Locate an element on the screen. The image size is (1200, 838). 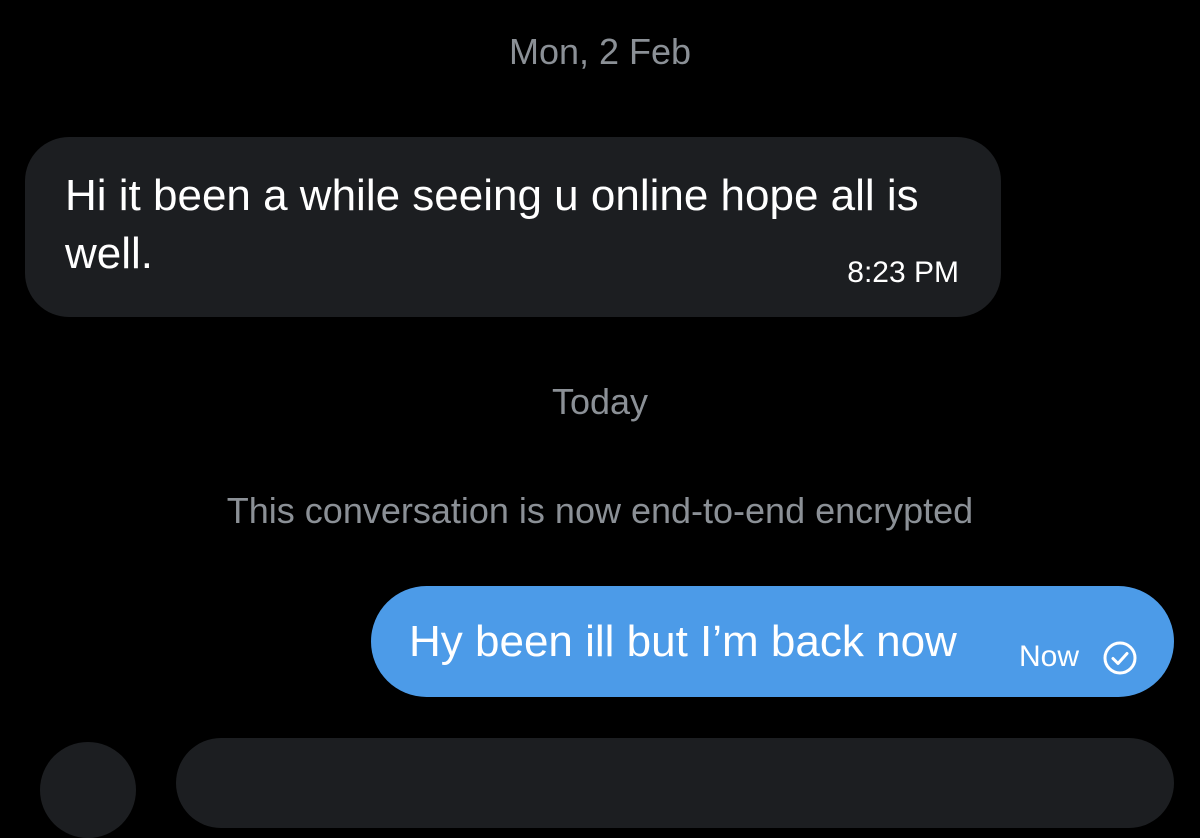
date-separator-today: Today is located at coordinates (600, 401).